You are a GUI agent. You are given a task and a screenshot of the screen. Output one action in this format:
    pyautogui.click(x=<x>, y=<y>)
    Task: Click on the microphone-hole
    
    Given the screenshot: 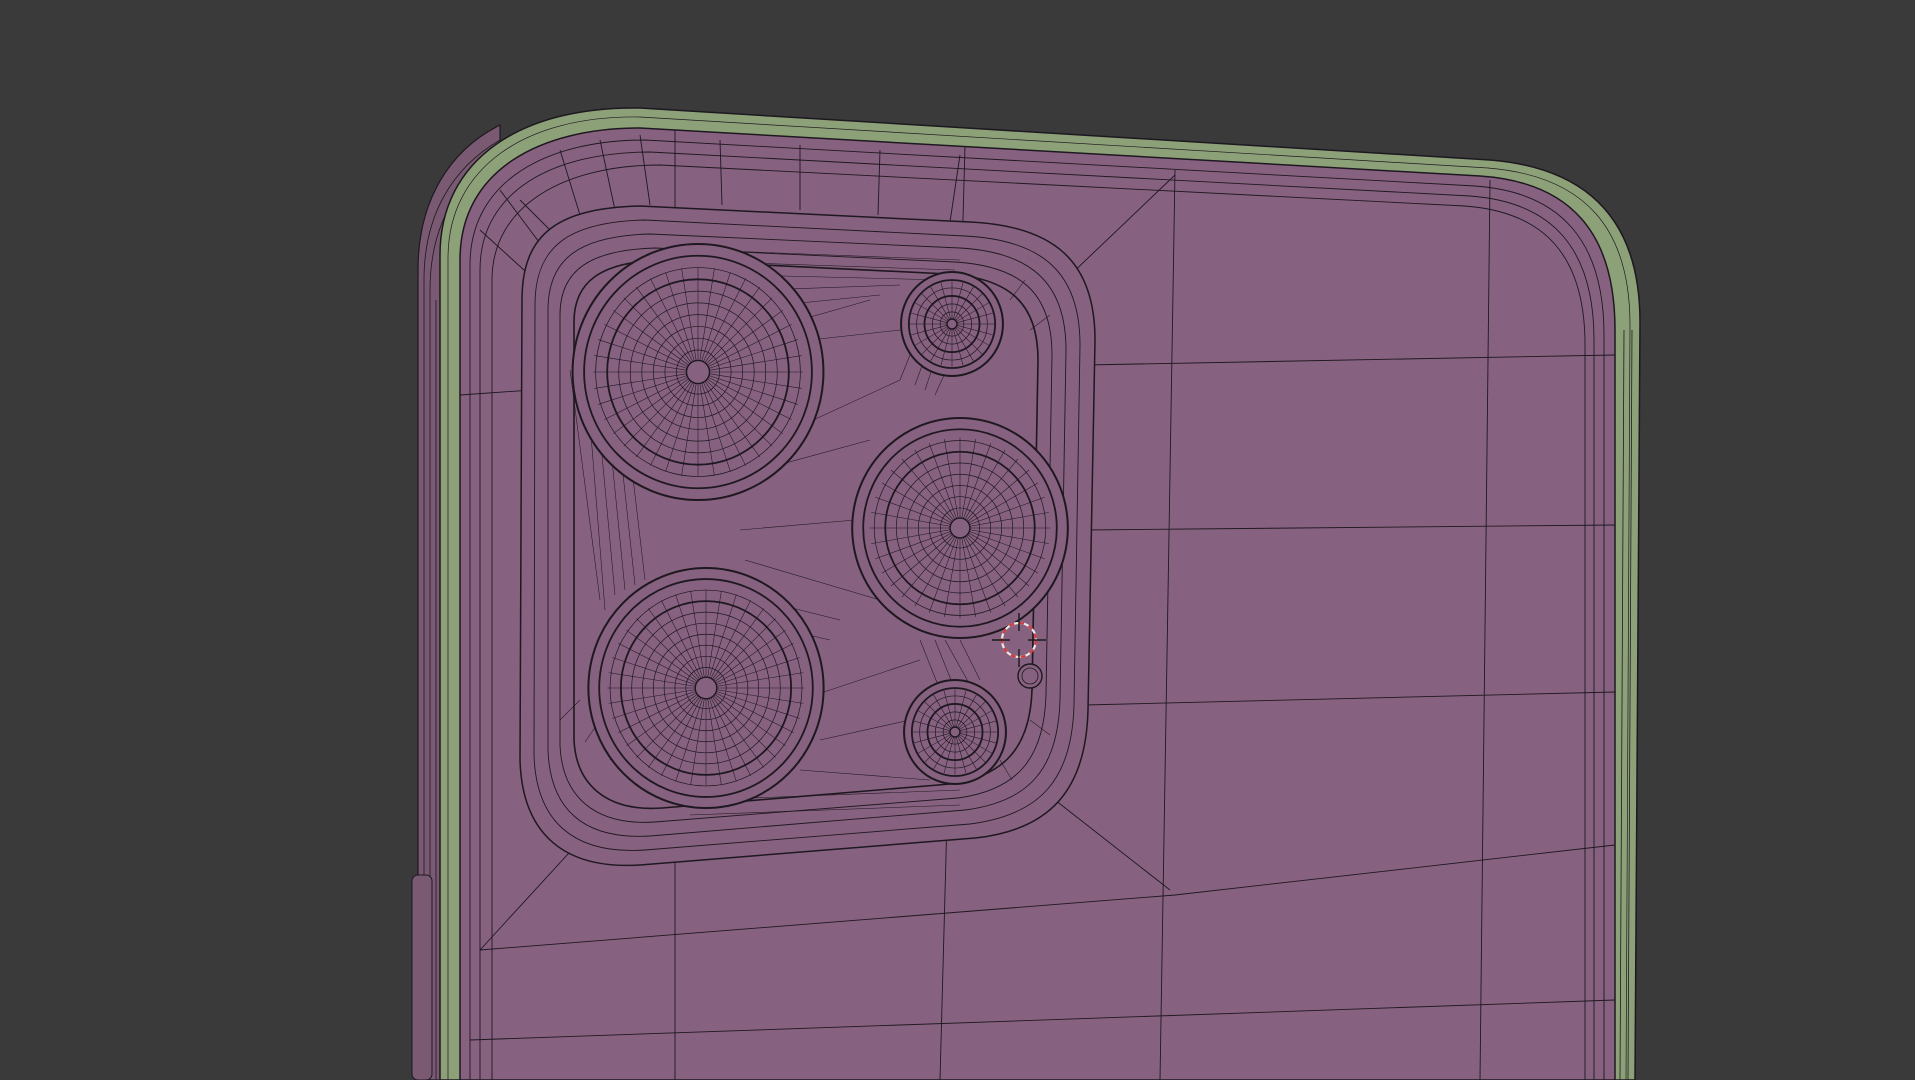 What is the action you would take?
    pyautogui.click(x=1030, y=676)
    